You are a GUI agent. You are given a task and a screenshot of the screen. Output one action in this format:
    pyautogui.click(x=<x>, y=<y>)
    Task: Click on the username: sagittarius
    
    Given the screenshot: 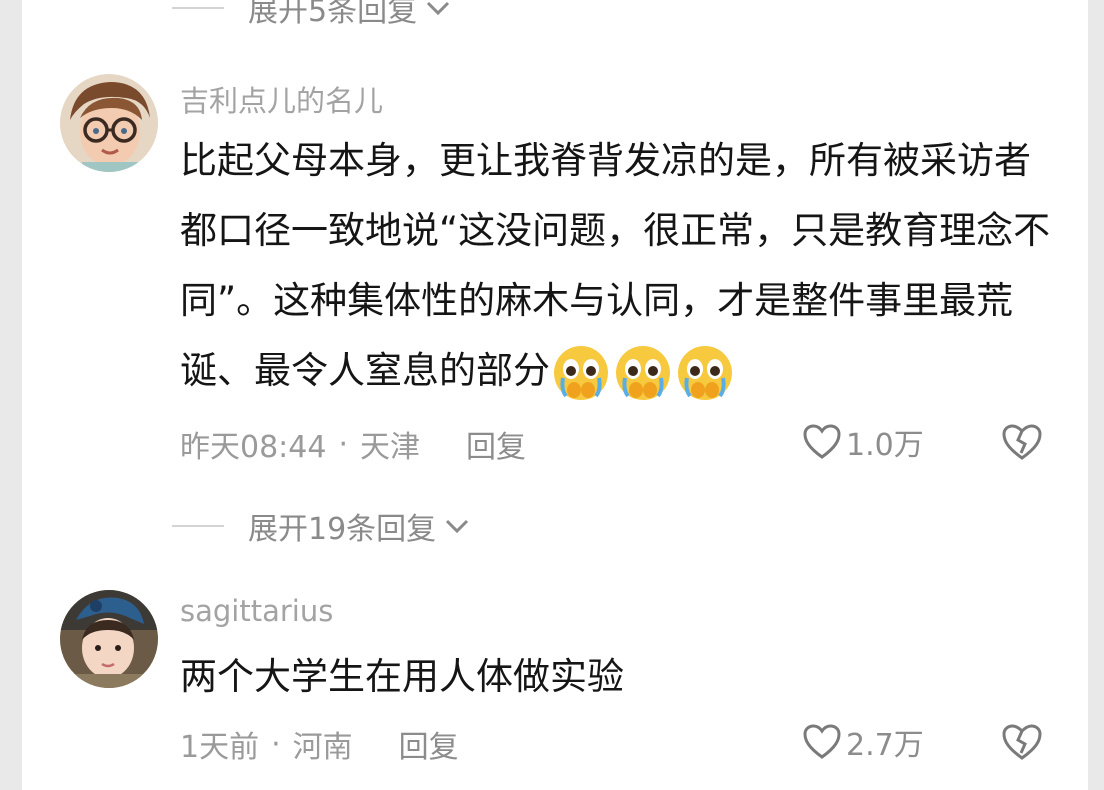 What is the action you would take?
    pyautogui.click(x=256, y=611)
    